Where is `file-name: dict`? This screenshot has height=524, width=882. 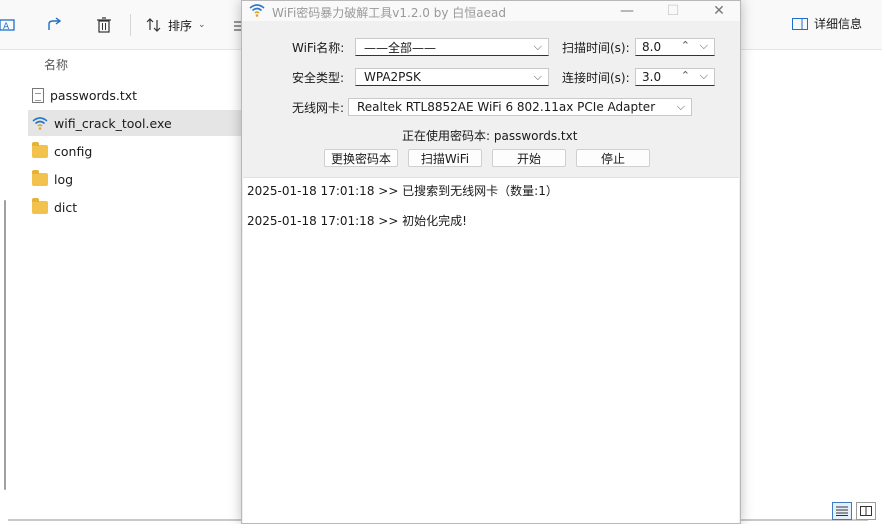 file-name: dict is located at coordinates (66, 207).